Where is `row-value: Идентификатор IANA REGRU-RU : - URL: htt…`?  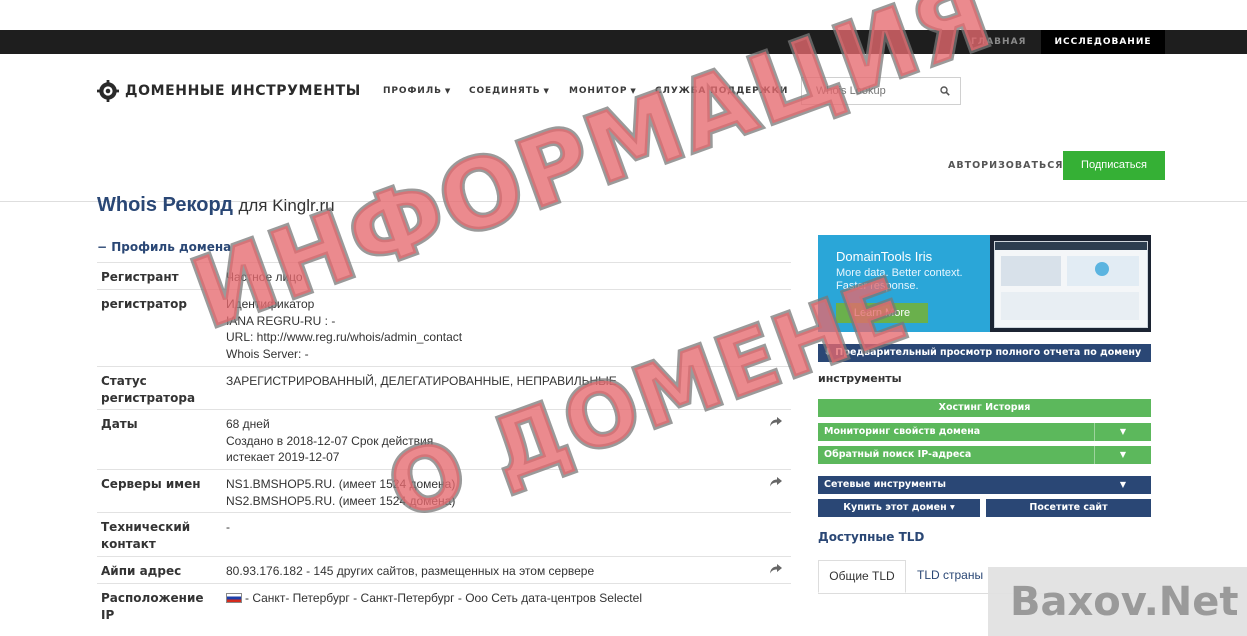 row-value: Идентификатор IANA REGRU-RU : - URL: htt… is located at coordinates (344, 329).